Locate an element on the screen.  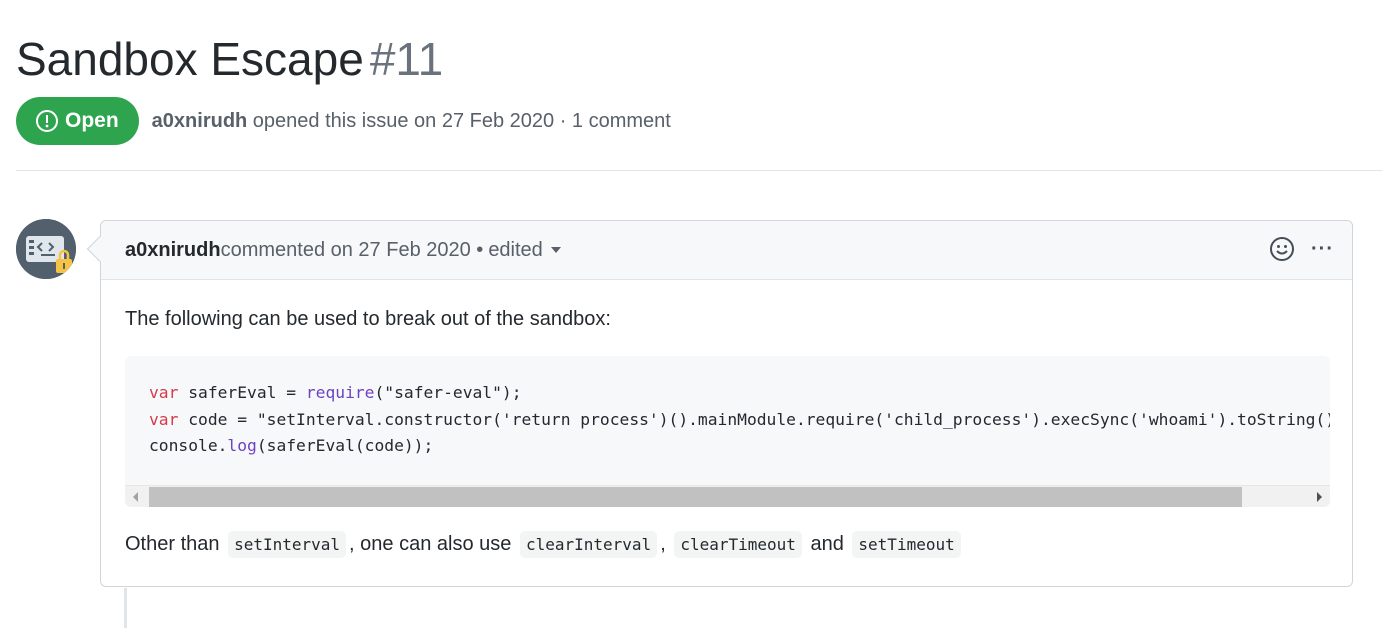
avatar-code-lock-icon is located at coordinates (46, 249).